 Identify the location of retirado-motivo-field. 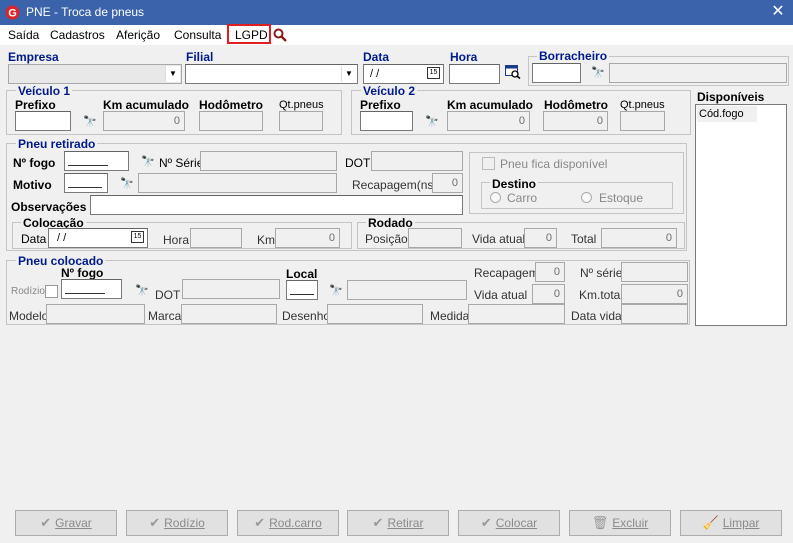
(86, 183).